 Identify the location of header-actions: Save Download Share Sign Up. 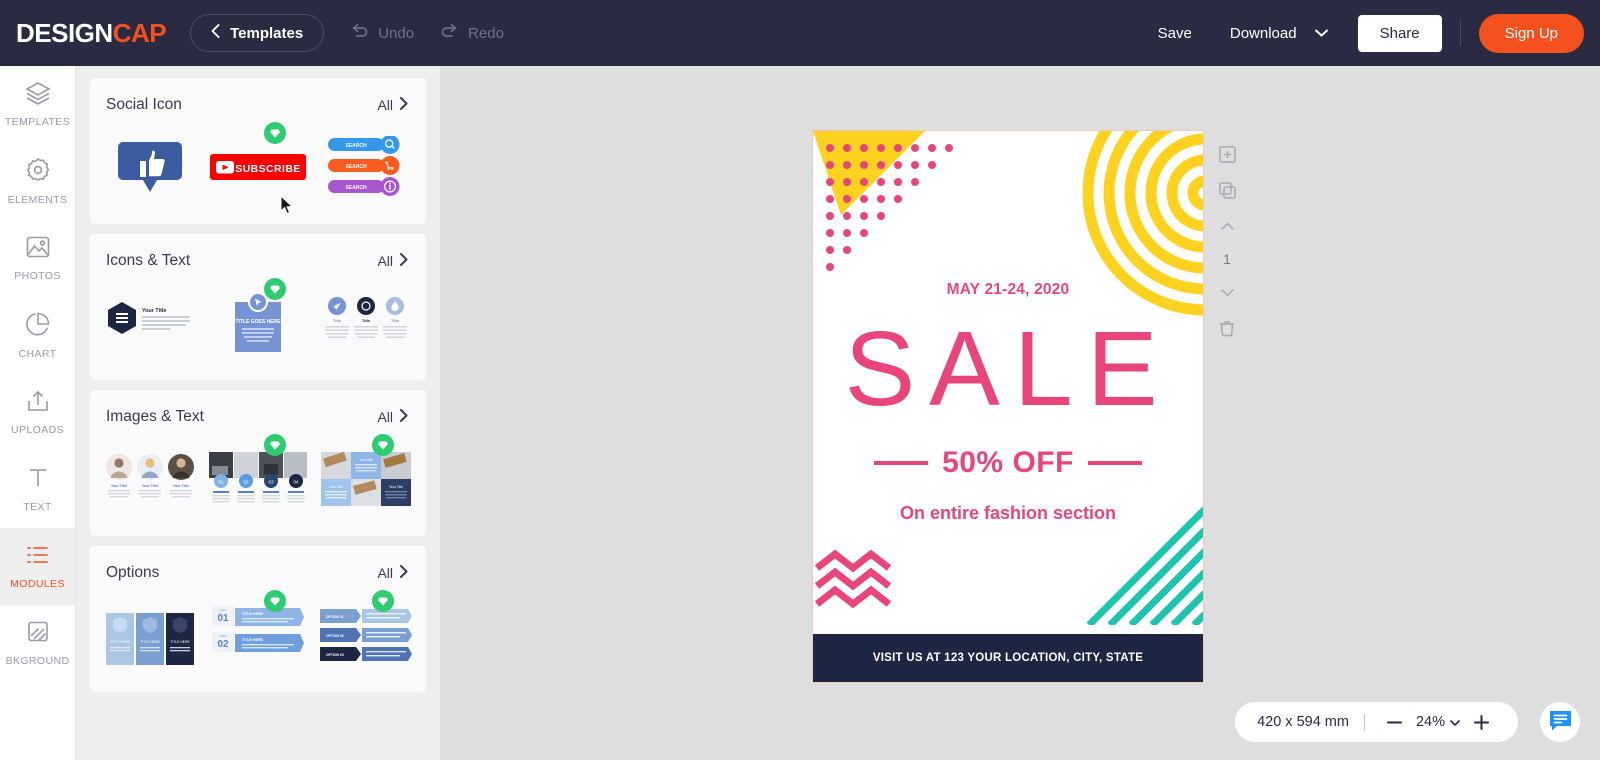
(1370, 33).